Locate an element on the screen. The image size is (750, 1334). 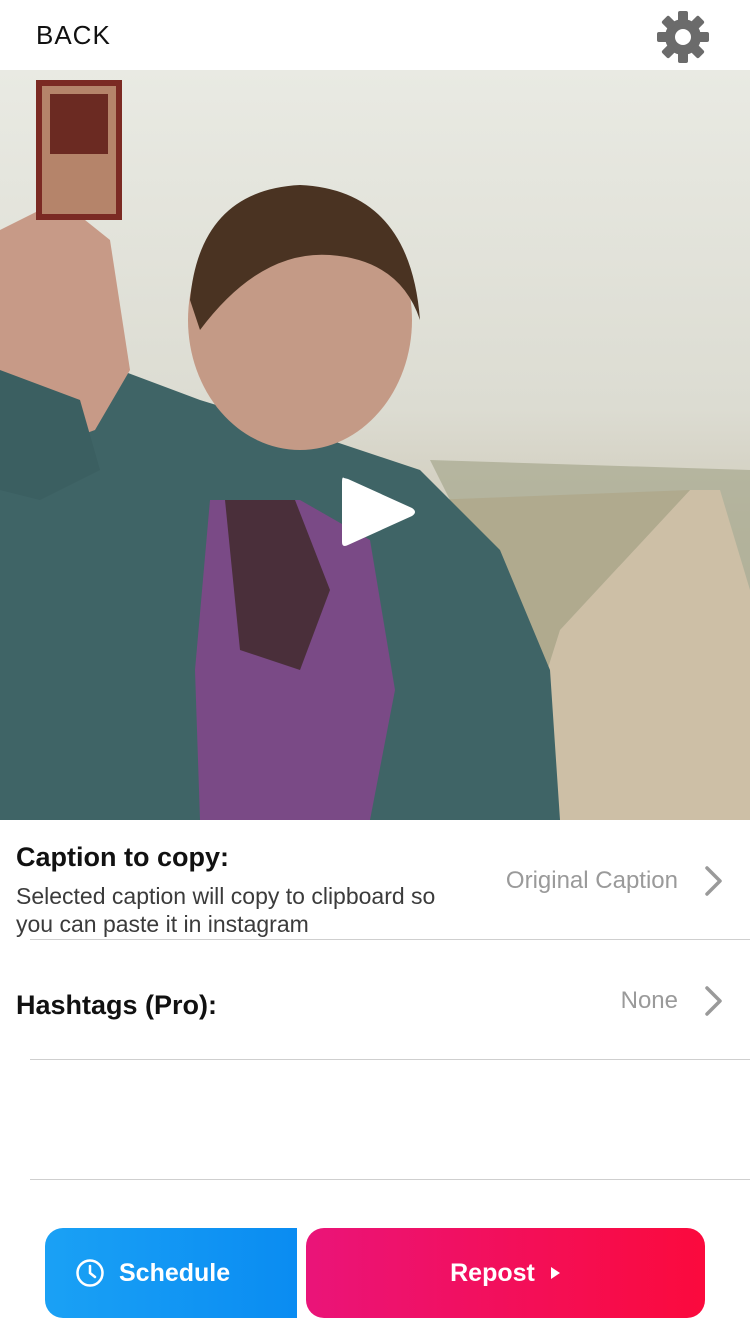
repost-button: Repost is located at coordinates (505, 1273).